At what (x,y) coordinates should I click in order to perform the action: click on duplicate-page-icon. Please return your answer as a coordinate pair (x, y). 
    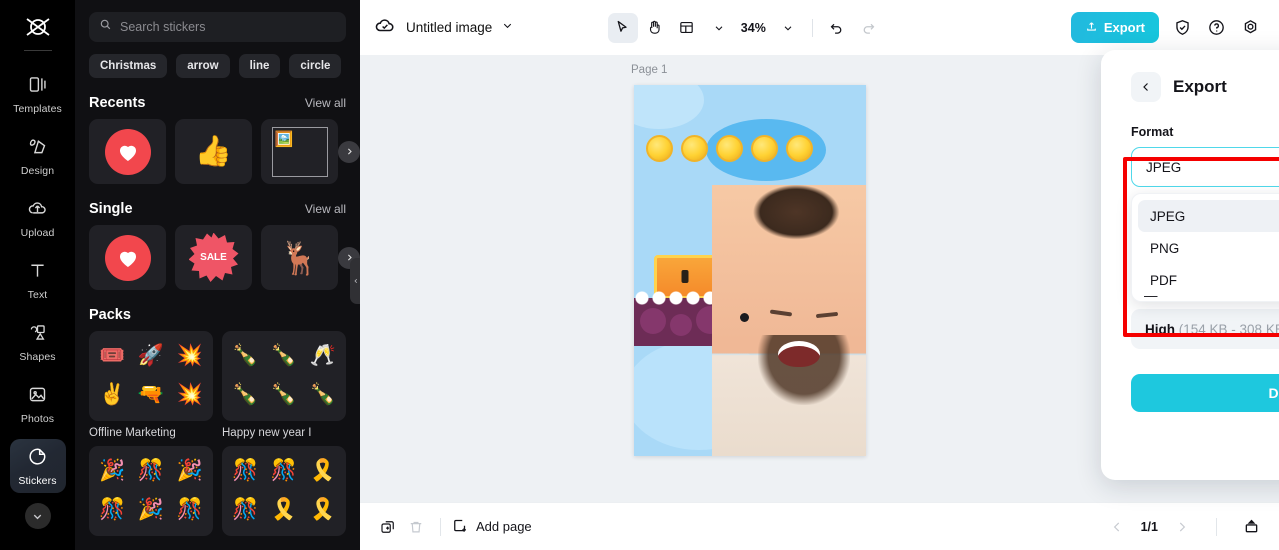
    Looking at the image, I should click on (388, 527).